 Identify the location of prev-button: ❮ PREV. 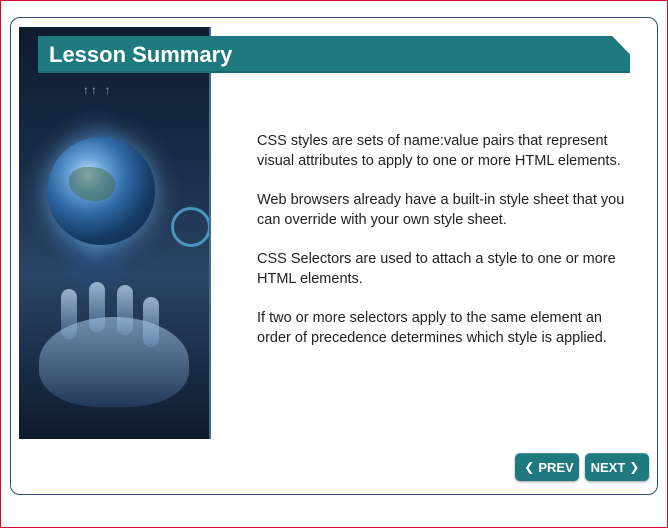
(547, 467).